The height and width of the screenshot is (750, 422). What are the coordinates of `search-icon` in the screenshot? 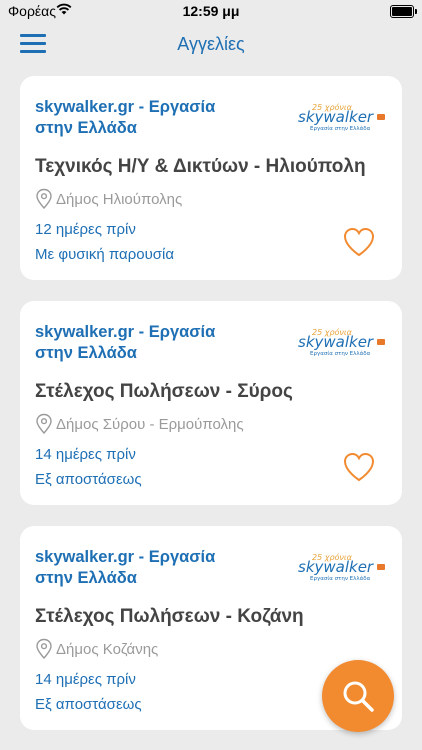 It's located at (358, 696).